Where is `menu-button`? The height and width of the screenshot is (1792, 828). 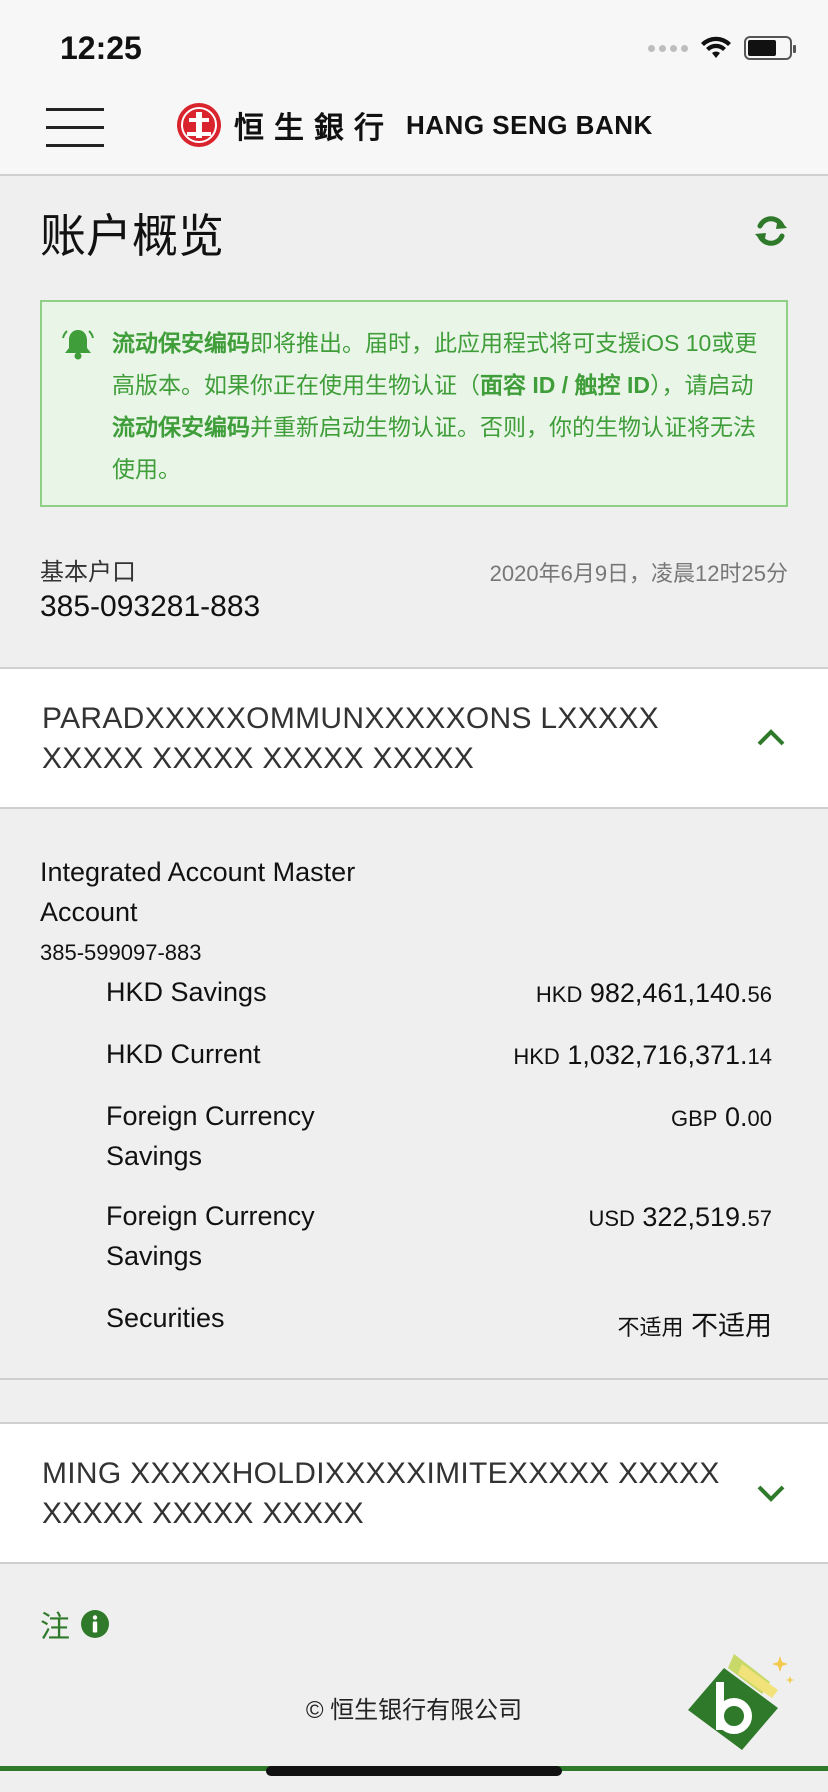
menu-button is located at coordinates (76, 128).